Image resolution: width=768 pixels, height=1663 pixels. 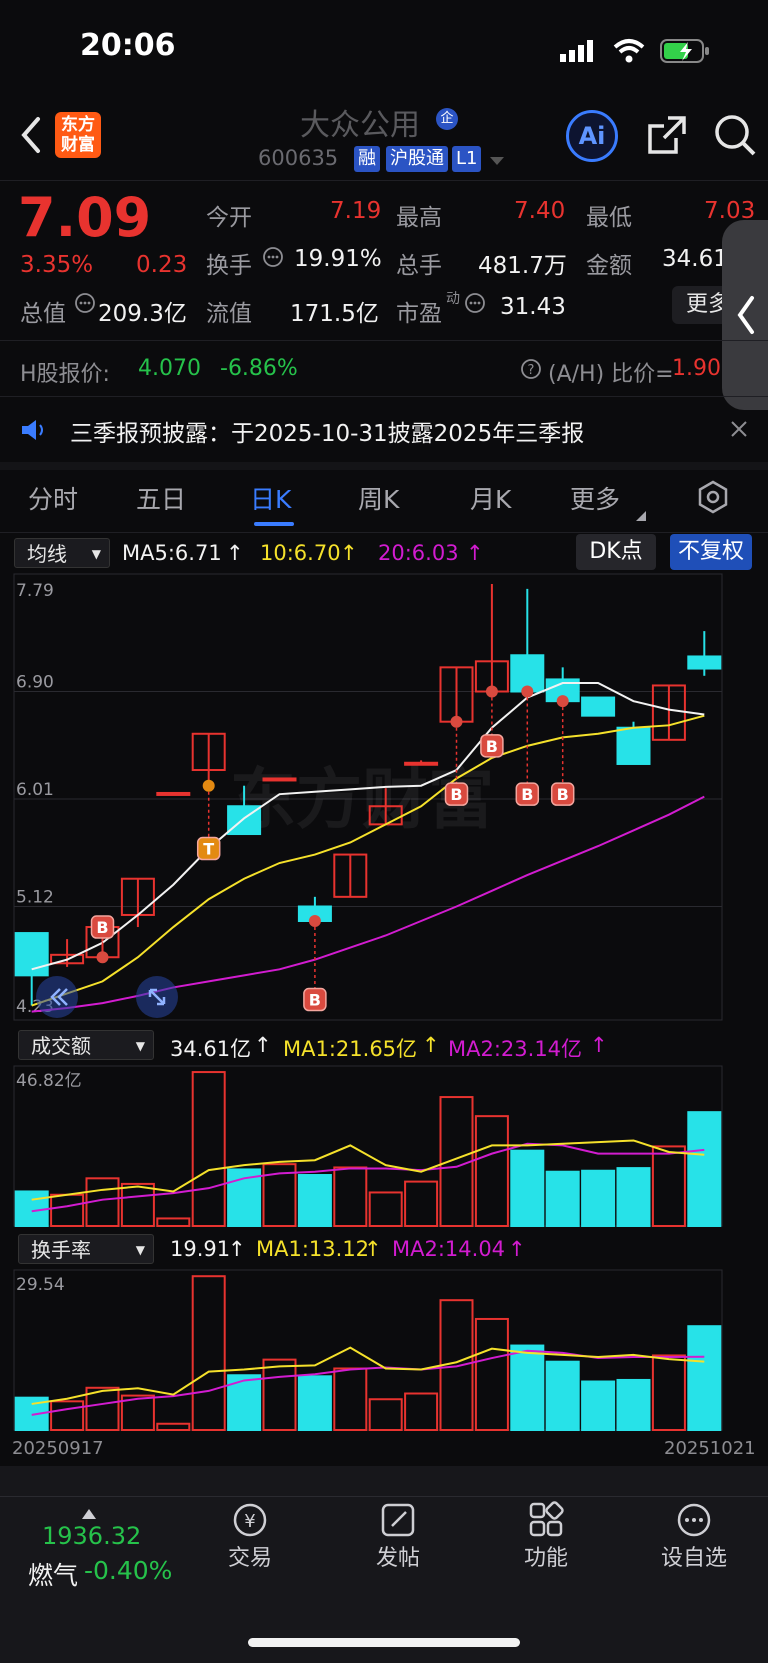 I want to click on notice-text: 三季报预披露：于2025-10-31披露2025年三季报, so click(x=327, y=431).